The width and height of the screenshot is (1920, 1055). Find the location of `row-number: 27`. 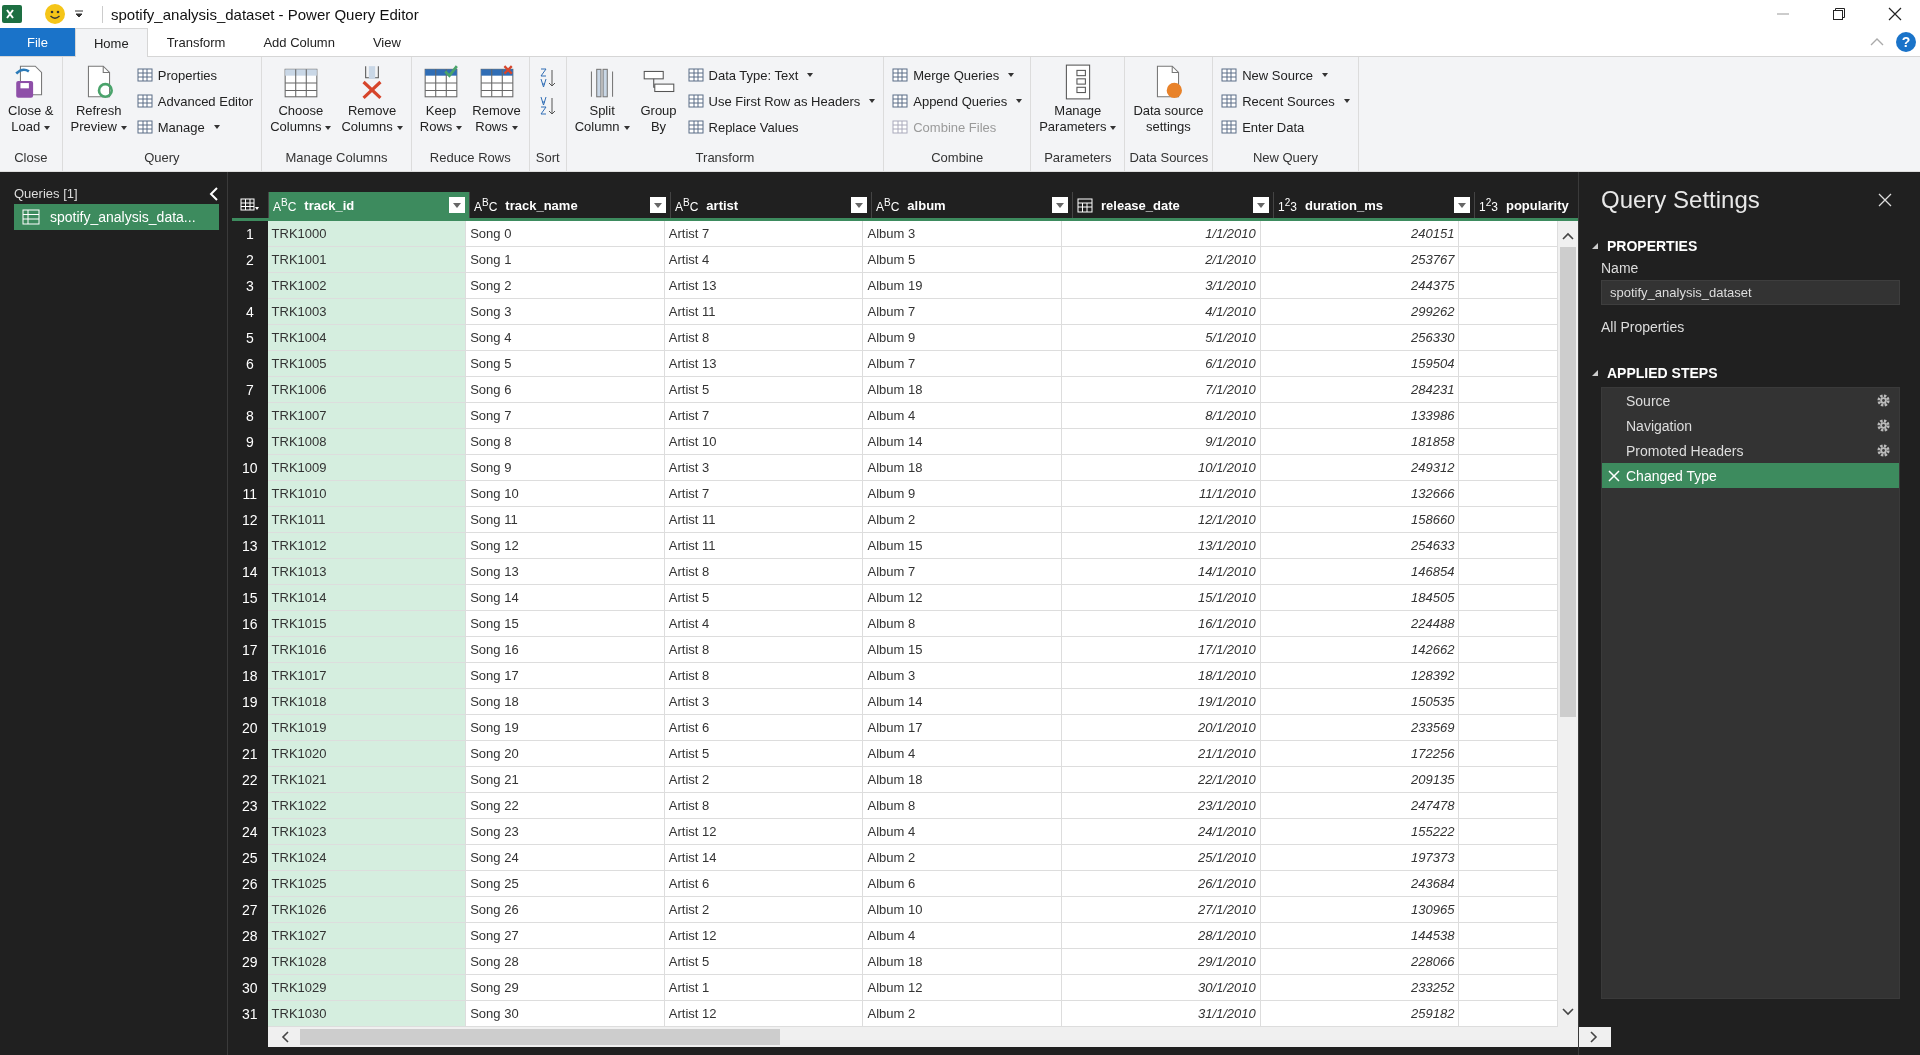

row-number: 27 is located at coordinates (250, 910).